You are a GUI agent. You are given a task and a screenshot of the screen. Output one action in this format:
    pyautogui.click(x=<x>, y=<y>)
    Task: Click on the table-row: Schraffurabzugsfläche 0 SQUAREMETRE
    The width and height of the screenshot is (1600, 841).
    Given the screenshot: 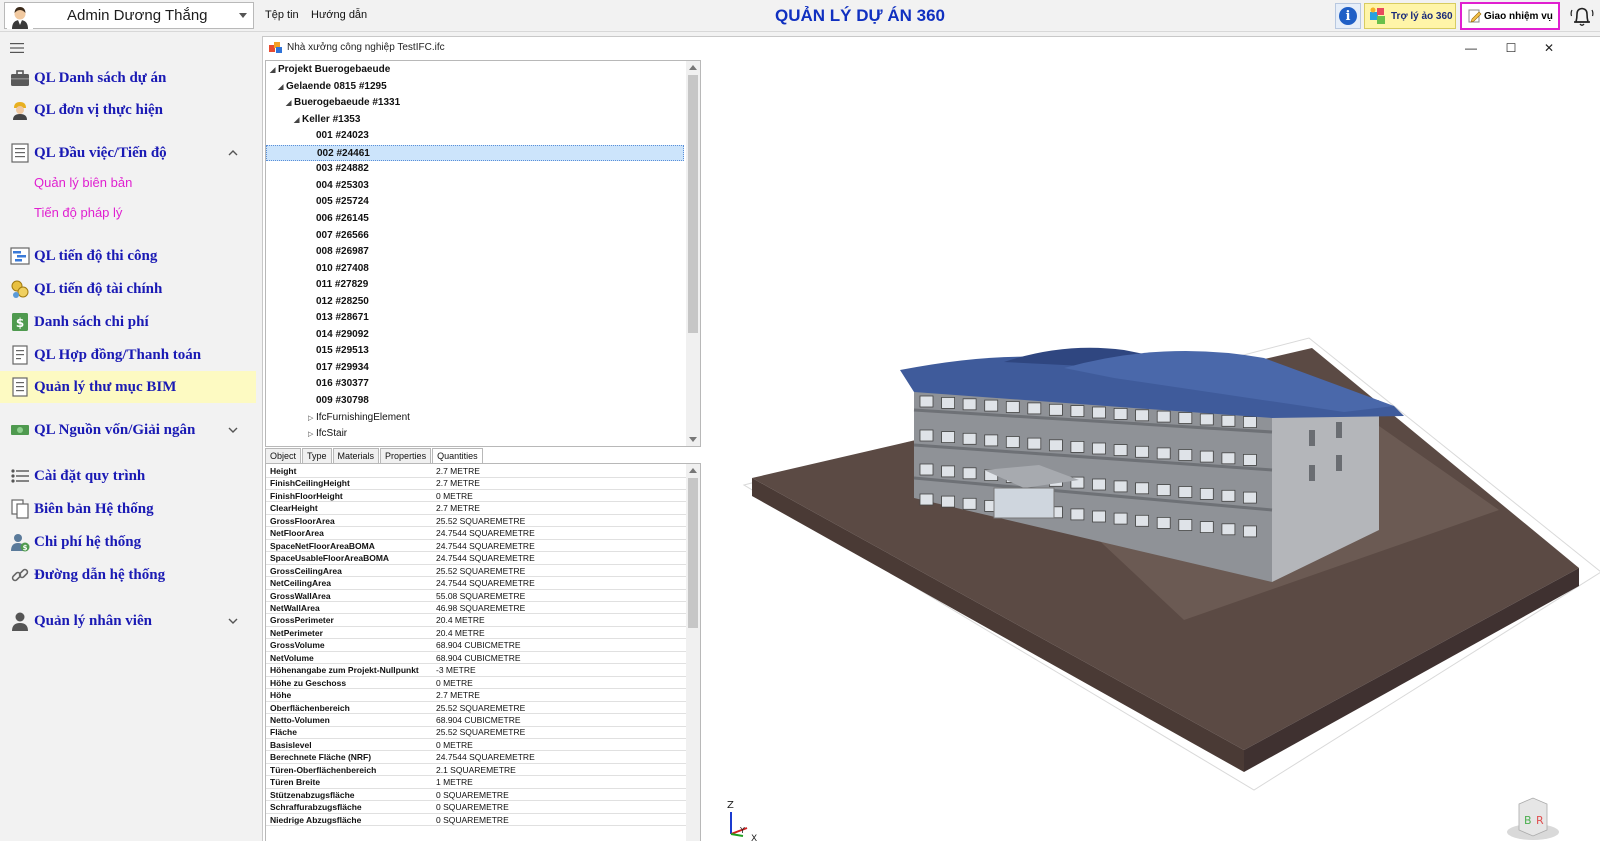 What is the action you would take?
    pyautogui.click(x=476, y=807)
    